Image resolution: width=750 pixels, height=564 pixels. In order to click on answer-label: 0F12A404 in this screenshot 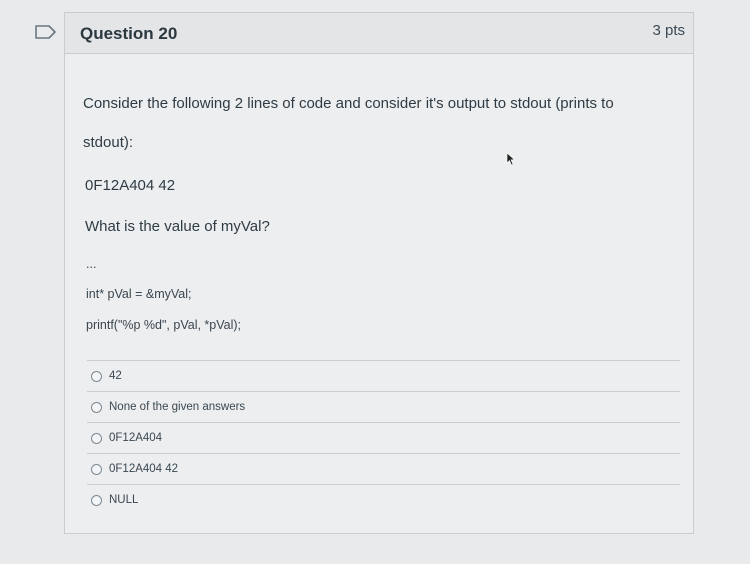, I will do `click(136, 438)`.